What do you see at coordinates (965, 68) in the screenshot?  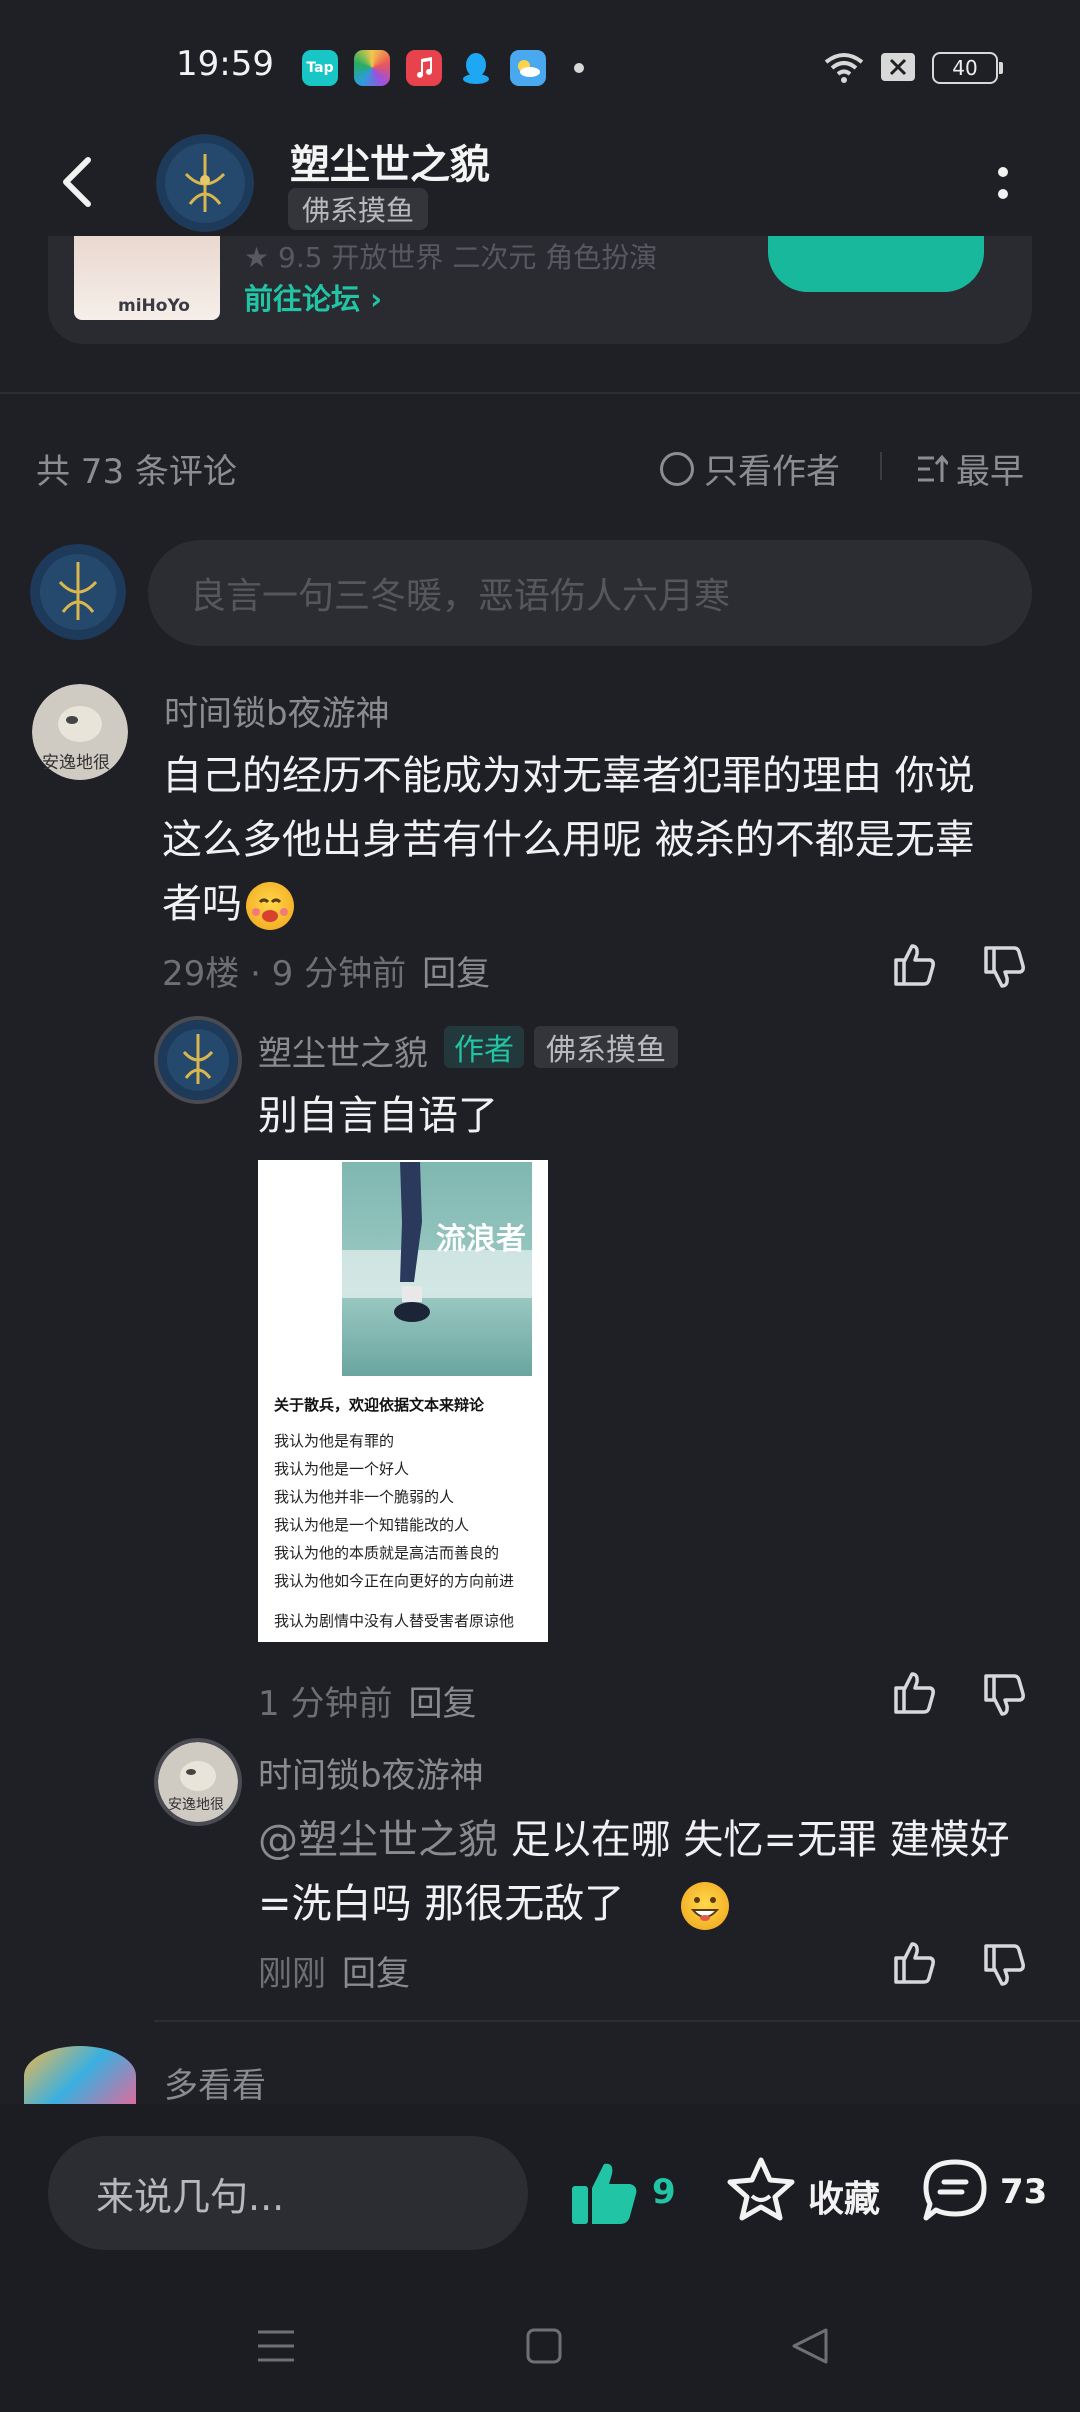 I see `battery-indicator: 40` at bounding box center [965, 68].